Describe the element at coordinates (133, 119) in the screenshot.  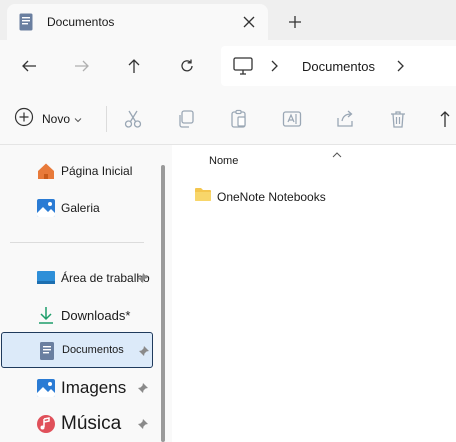
I see `cut-icon` at that location.